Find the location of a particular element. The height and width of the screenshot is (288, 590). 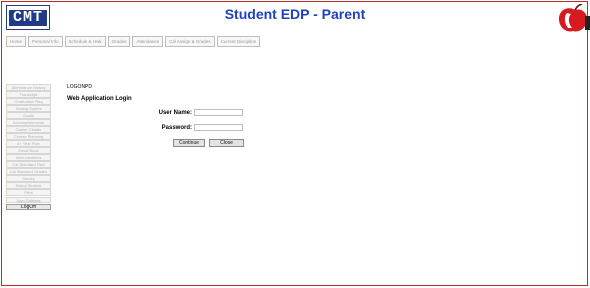

tab-schedule-hwk: Schedule & Hwk is located at coordinates (85, 41).